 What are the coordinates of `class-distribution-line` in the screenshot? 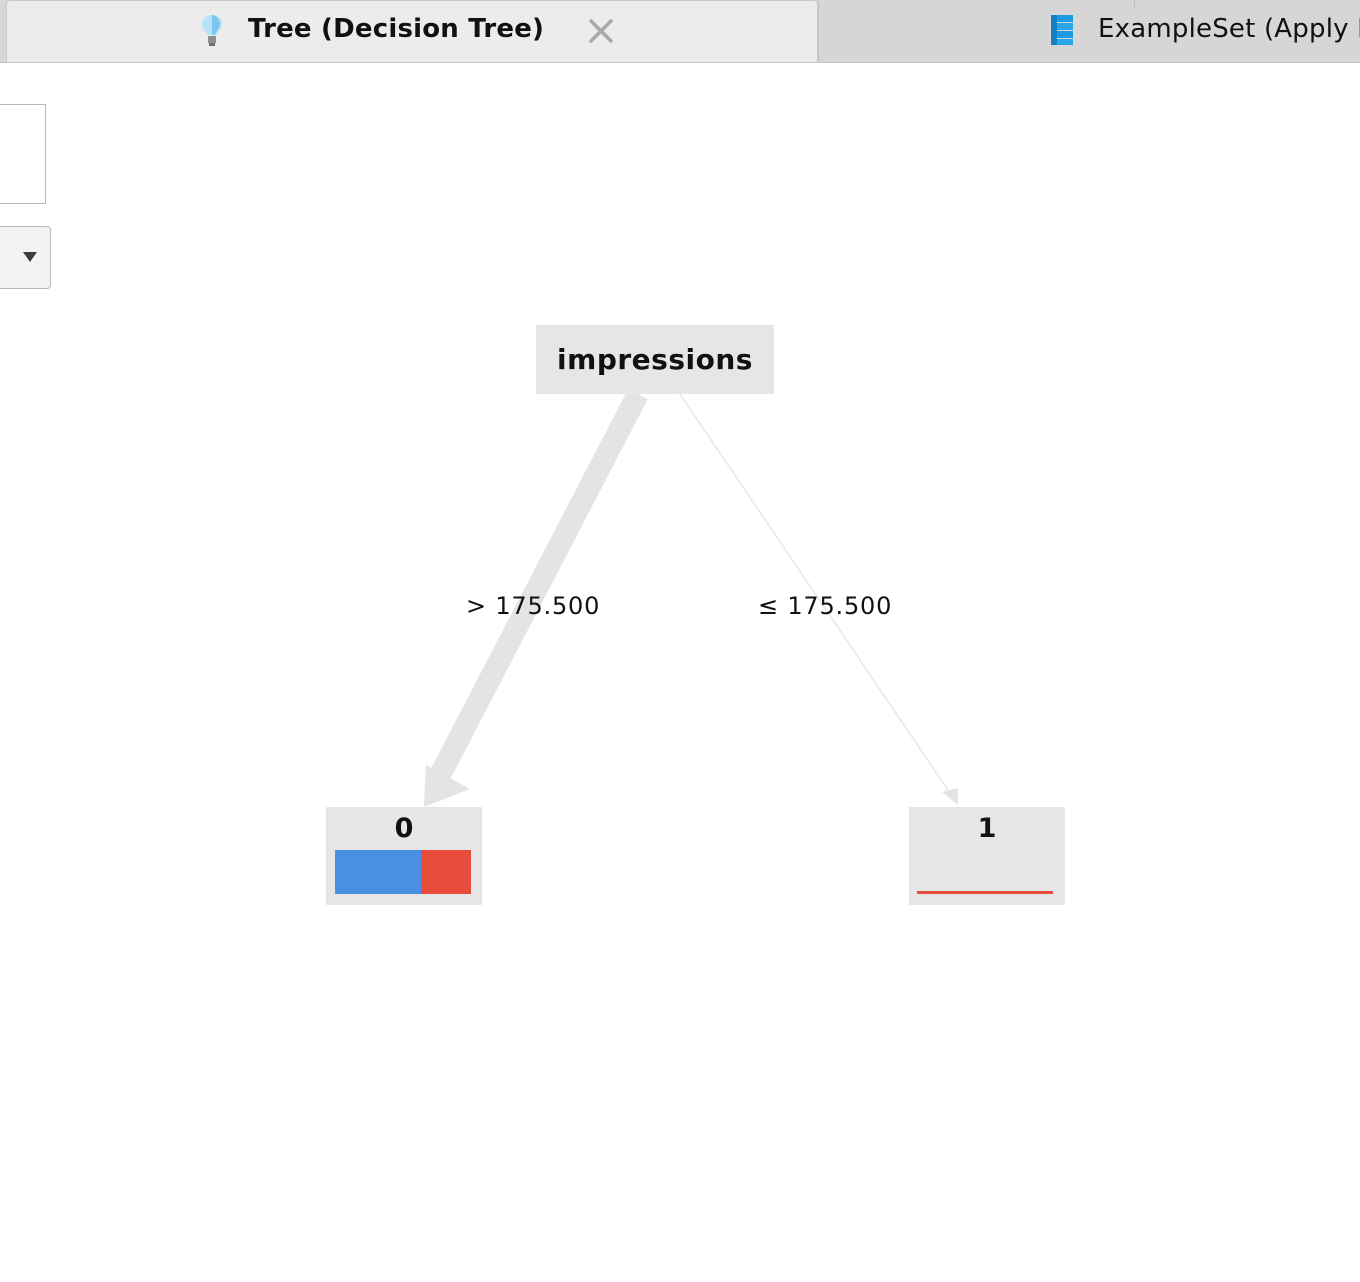 It's located at (985, 892).